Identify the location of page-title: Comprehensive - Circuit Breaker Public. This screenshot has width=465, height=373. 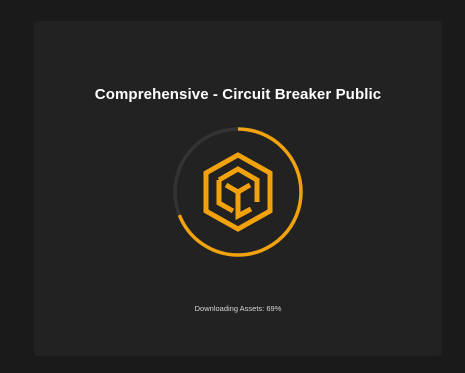
(238, 94).